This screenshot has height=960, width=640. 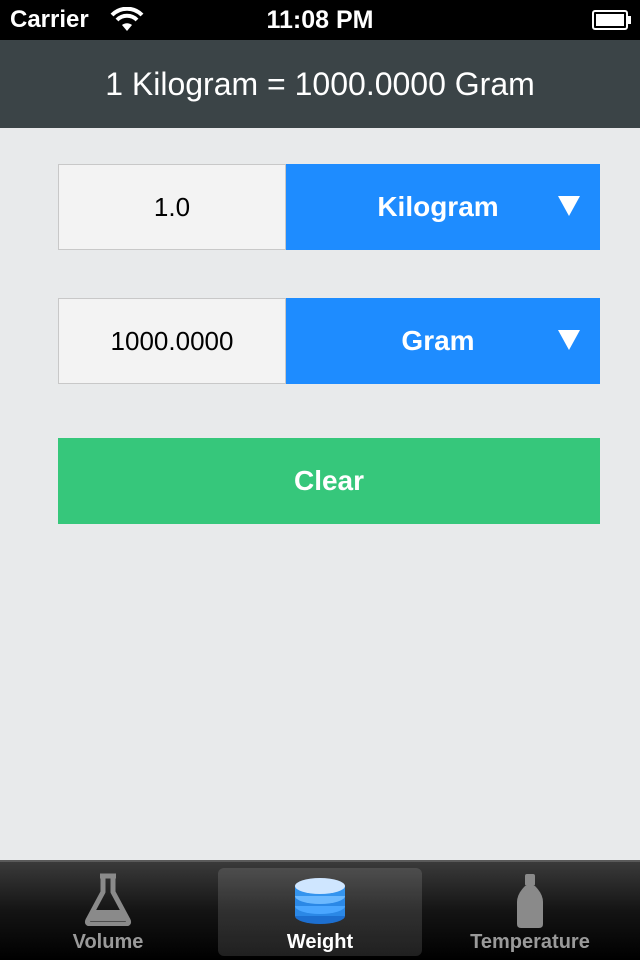 What do you see at coordinates (108, 899) in the screenshot?
I see `flask-icon` at bounding box center [108, 899].